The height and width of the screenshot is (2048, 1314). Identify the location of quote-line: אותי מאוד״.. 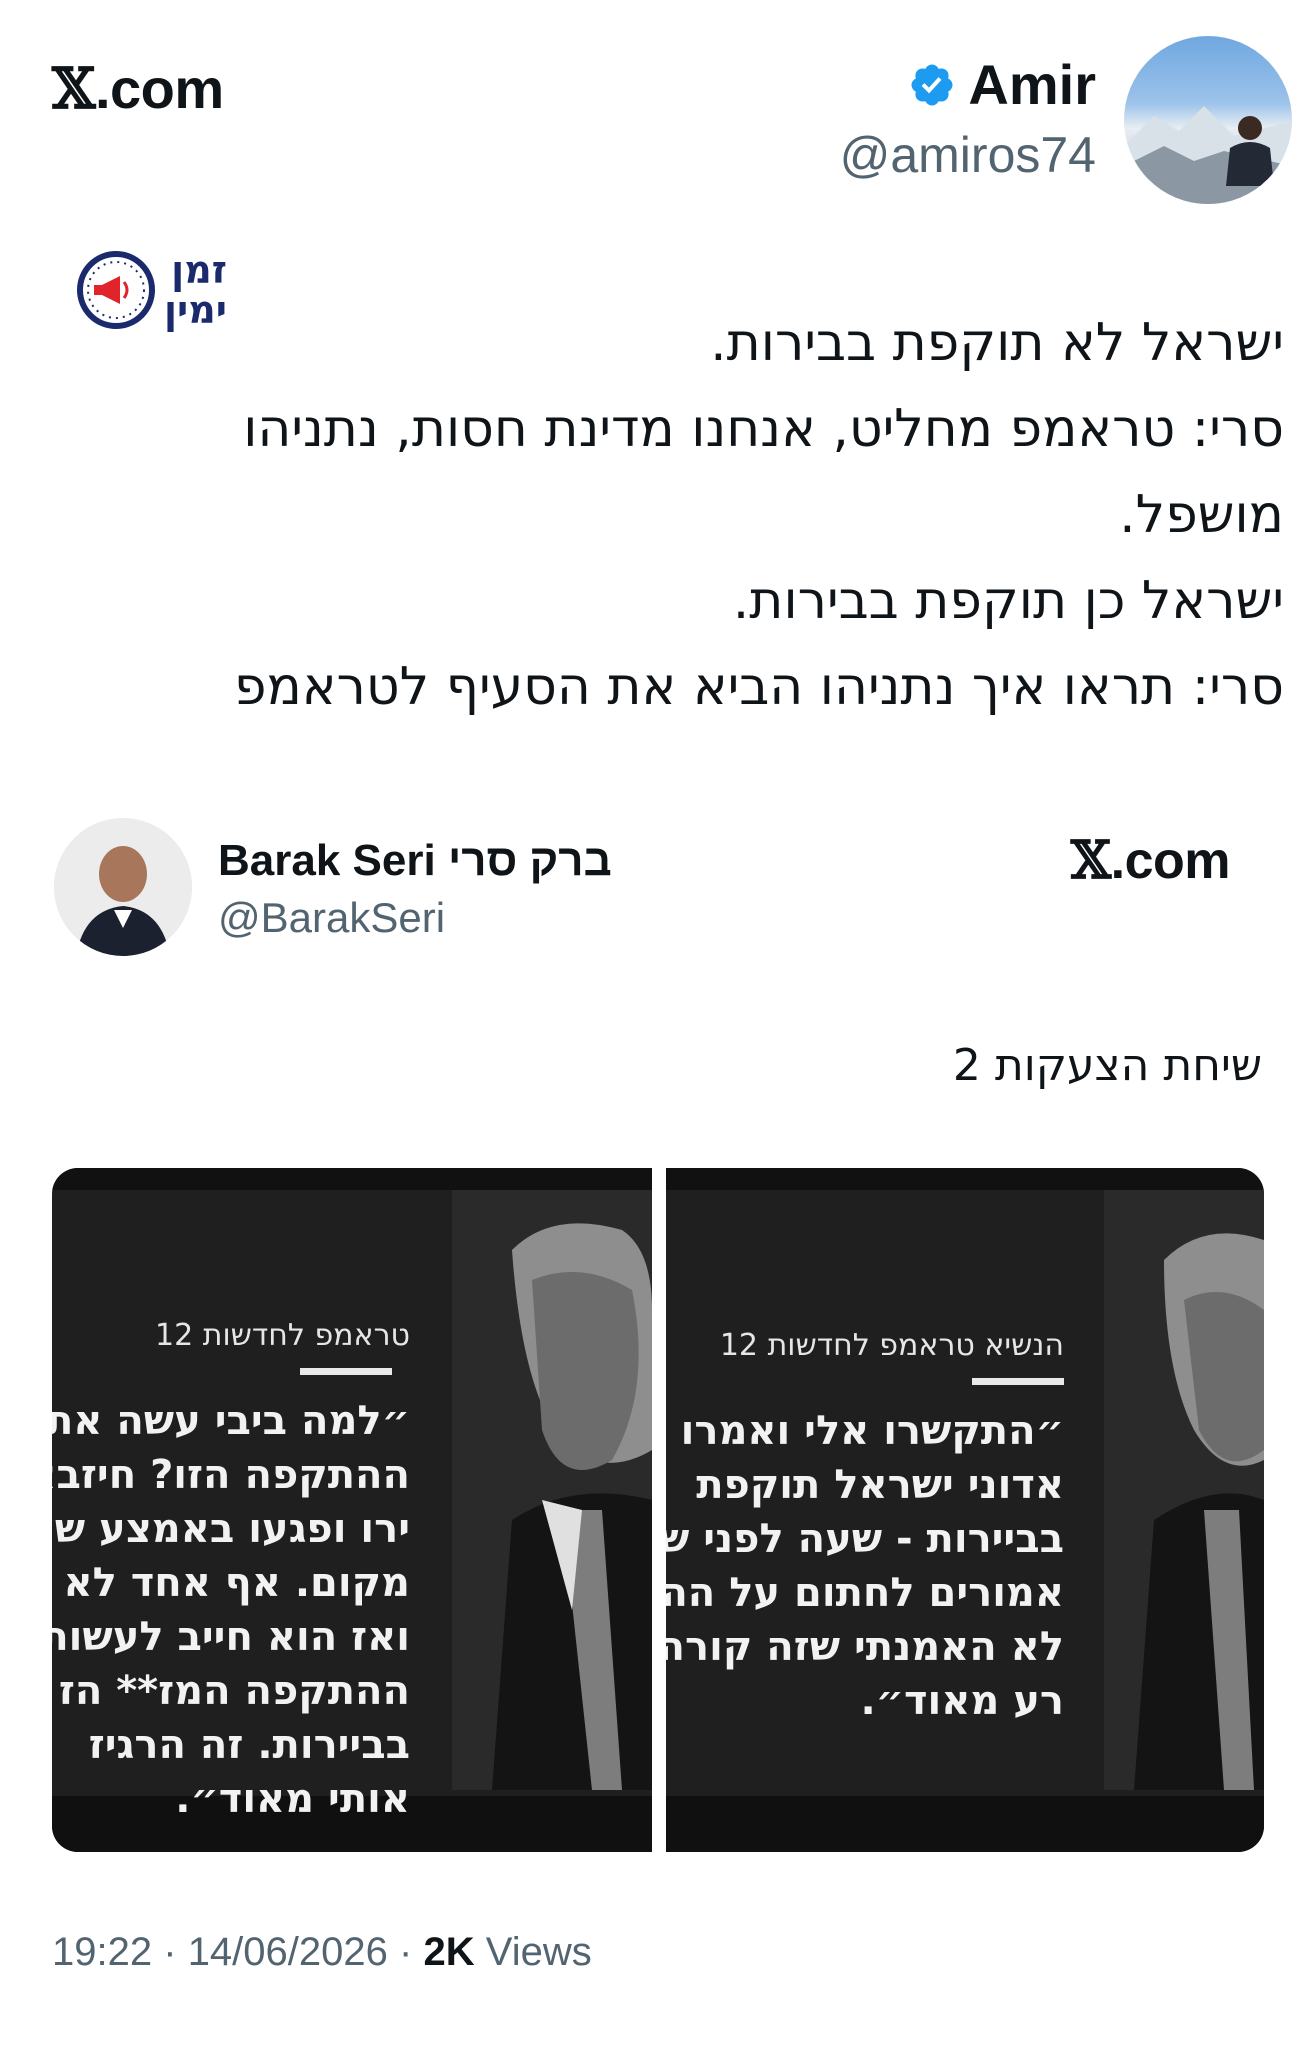
(292, 1799).